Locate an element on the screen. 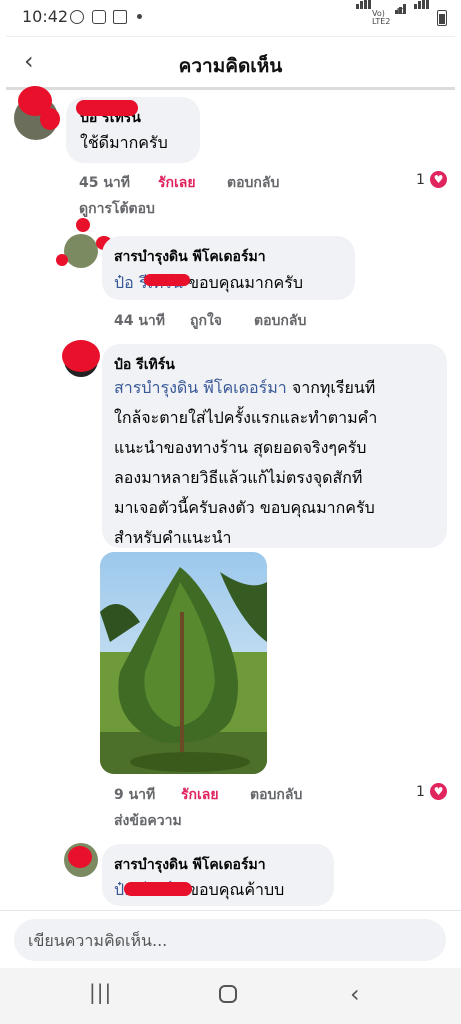 This screenshot has width=461, height=1024. system-nav-bar: ||| ‹ is located at coordinates (230, 996).